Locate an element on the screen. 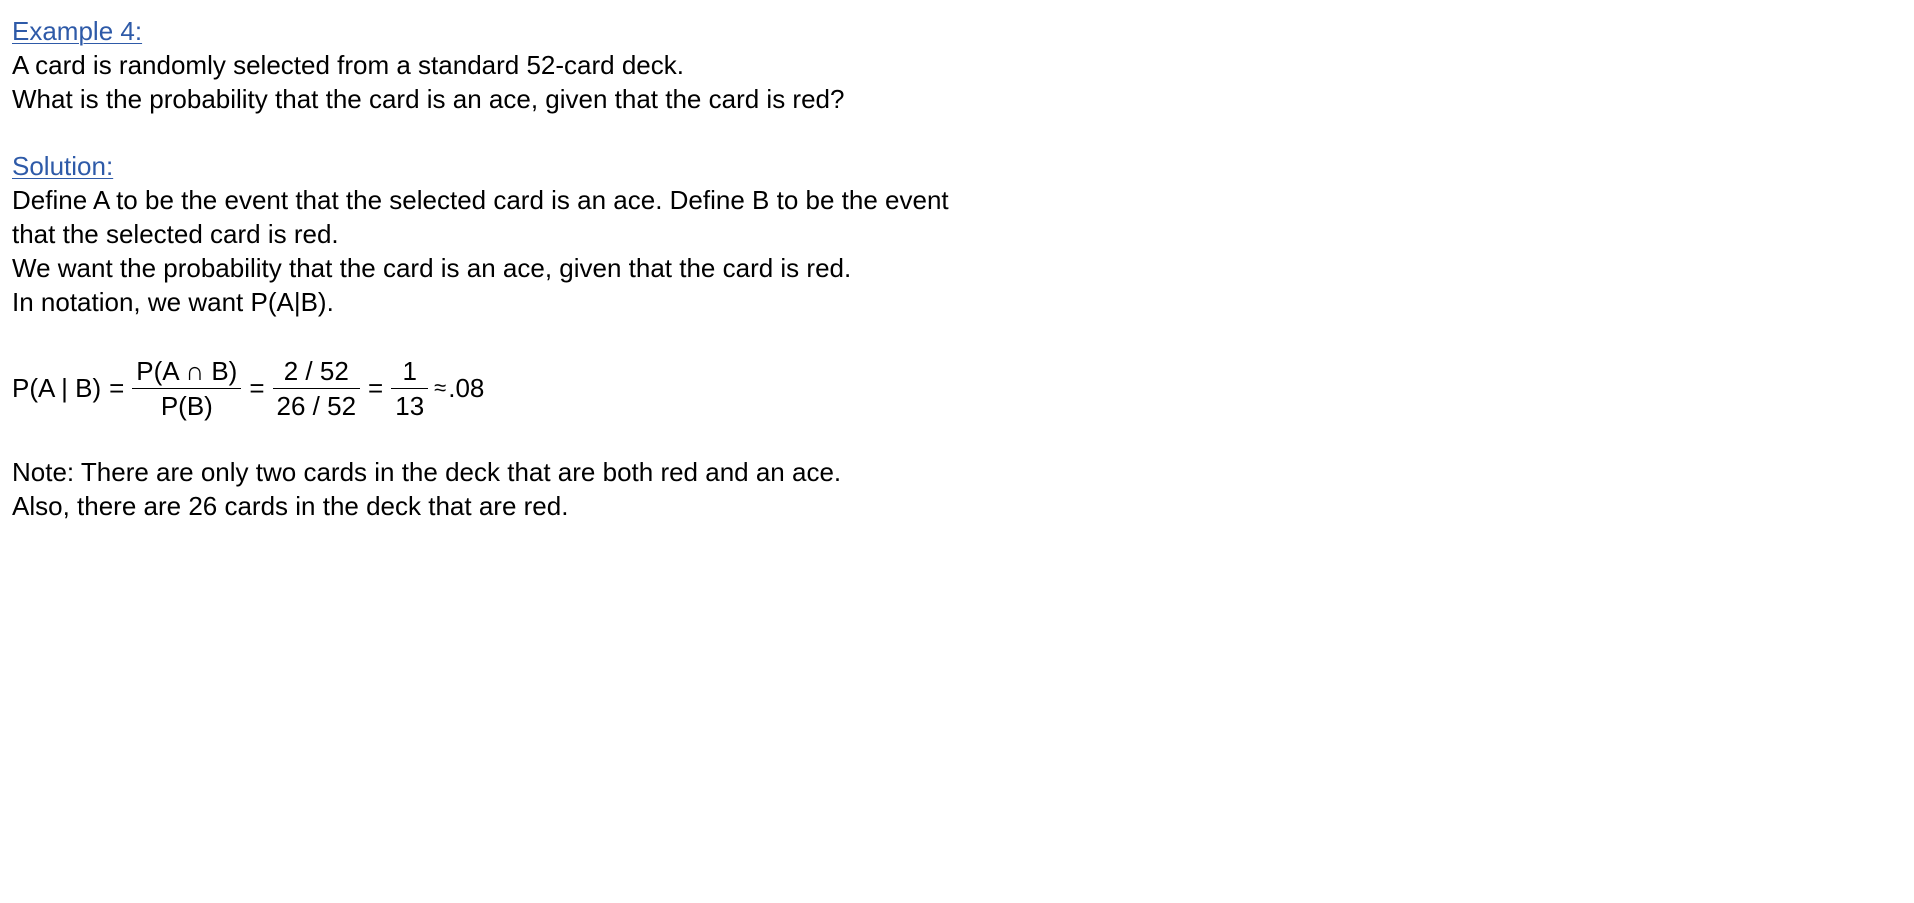 Image resolution: width=1914 pixels, height=903 pixels. solution-line-2: that the selected card is red. is located at coordinates (175, 234).